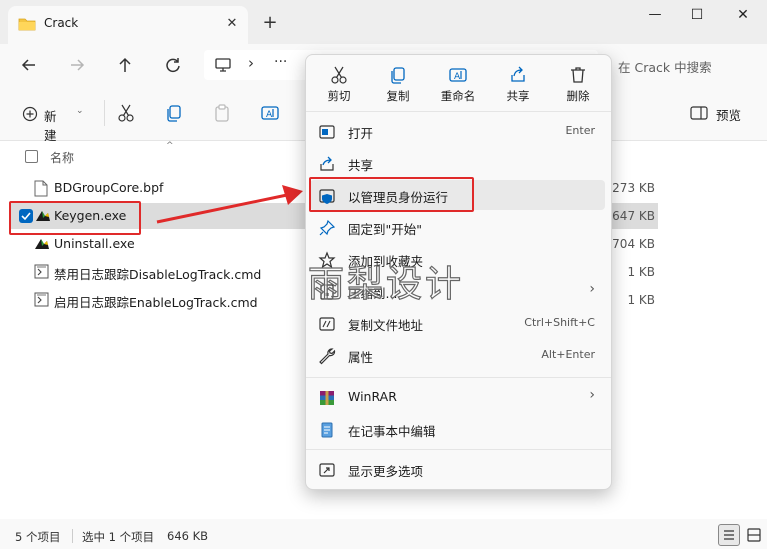 Image resolution: width=767 pixels, height=549 pixels. I want to click on menu-item-label: 复制文件地址, so click(386, 325).